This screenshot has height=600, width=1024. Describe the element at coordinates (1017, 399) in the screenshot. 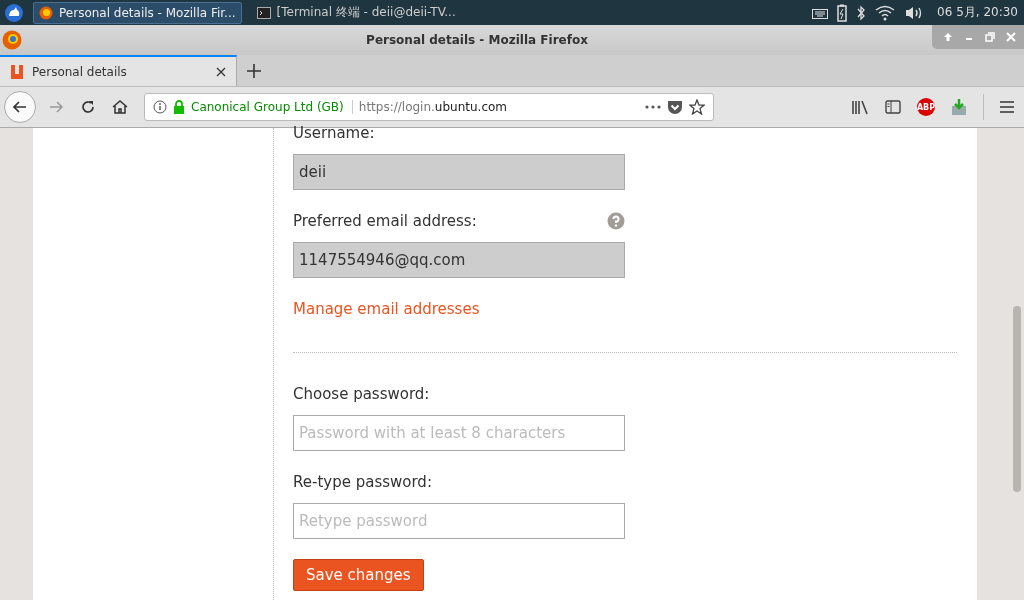

I see `scrollbar-thumb` at that location.